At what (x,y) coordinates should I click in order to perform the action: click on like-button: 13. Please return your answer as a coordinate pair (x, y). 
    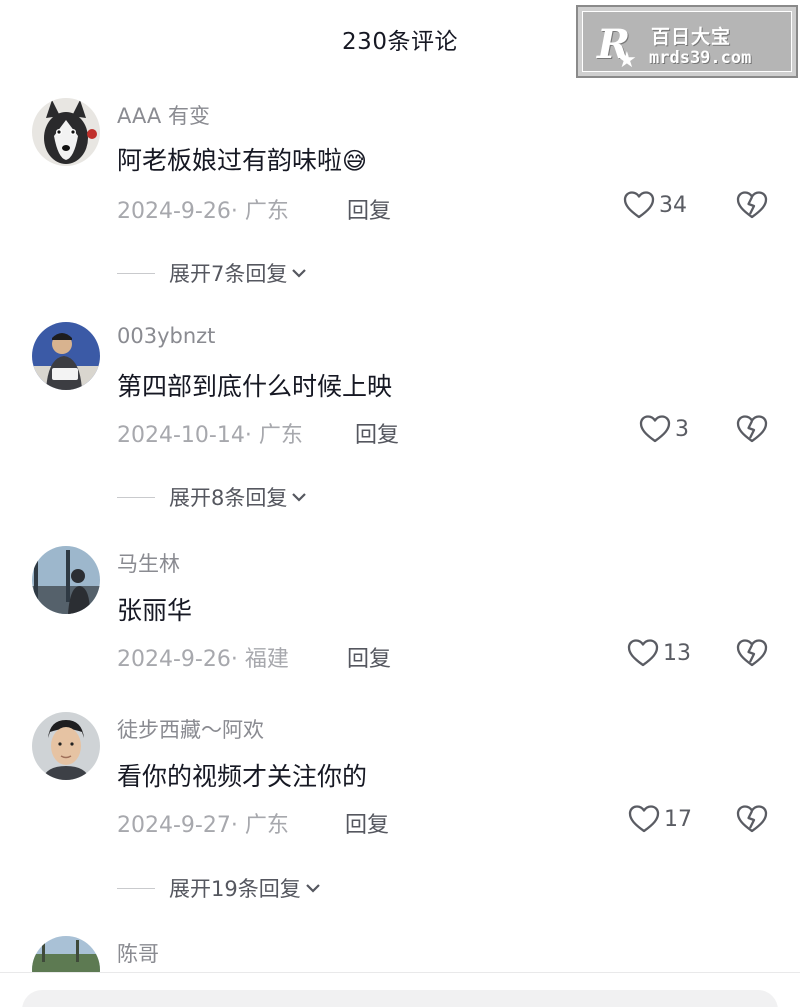
    Looking at the image, I should click on (659, 653).